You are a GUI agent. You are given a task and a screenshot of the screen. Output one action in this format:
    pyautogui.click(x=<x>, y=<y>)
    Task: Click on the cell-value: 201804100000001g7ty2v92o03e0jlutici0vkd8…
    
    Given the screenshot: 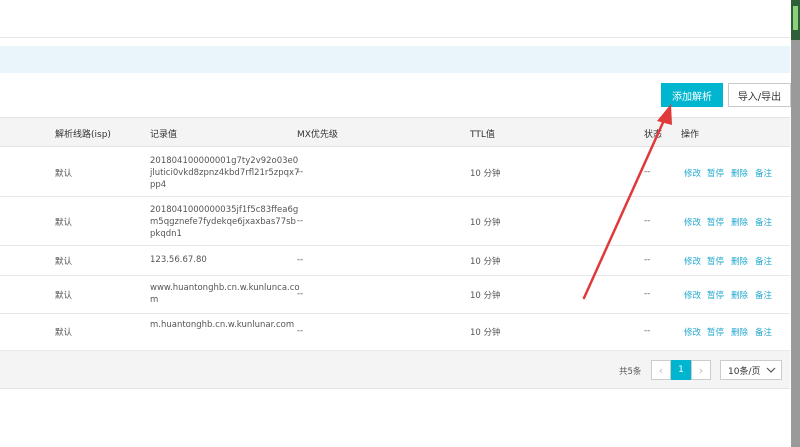 What is the action you would take?
    pyautogui.click(x=225, y=173)
    